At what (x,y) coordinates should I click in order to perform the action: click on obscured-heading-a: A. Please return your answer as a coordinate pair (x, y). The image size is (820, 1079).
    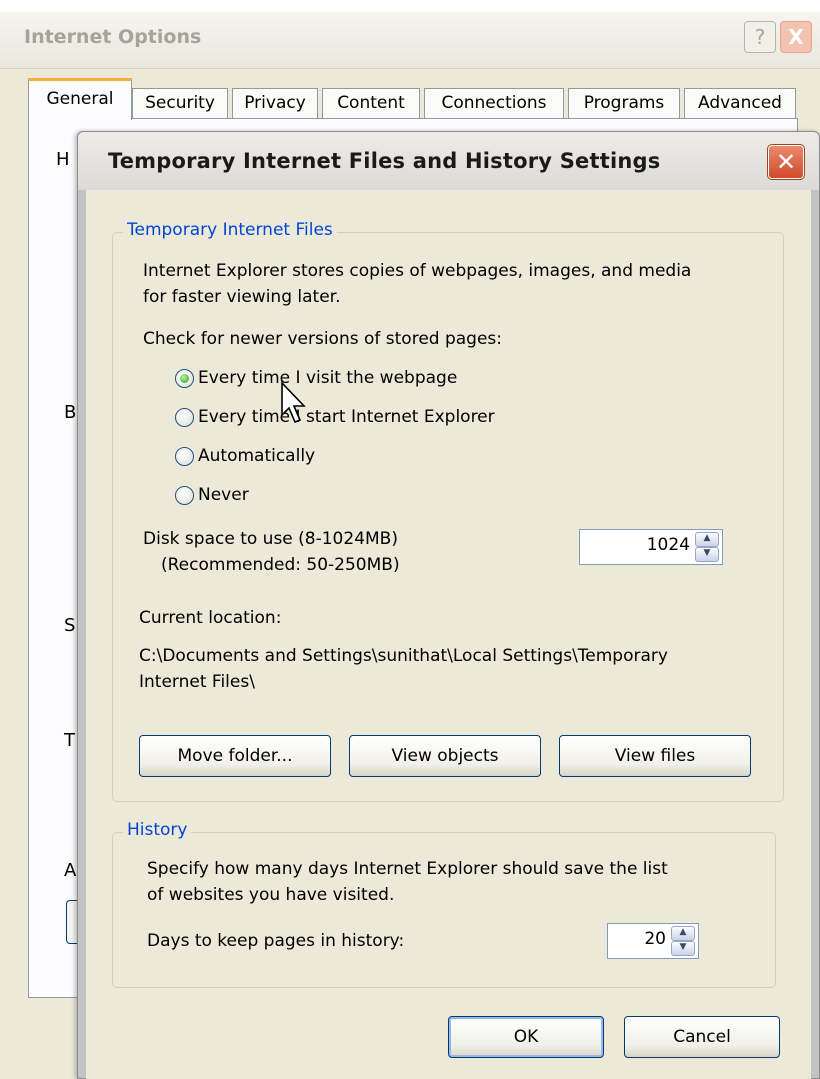
    Looking at the image, I should click on (70, 870).